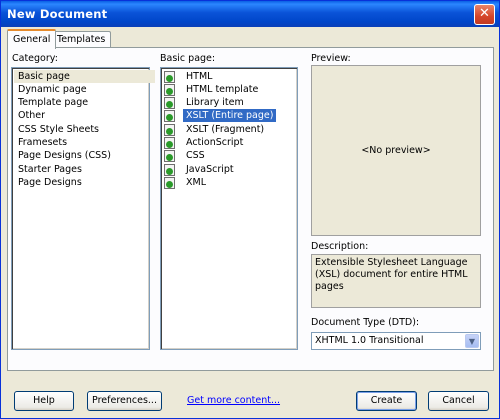 This screenshot has height=419, width=500. I want to click on category-item-starter-pages: Starter Pages, so click(48, 169).